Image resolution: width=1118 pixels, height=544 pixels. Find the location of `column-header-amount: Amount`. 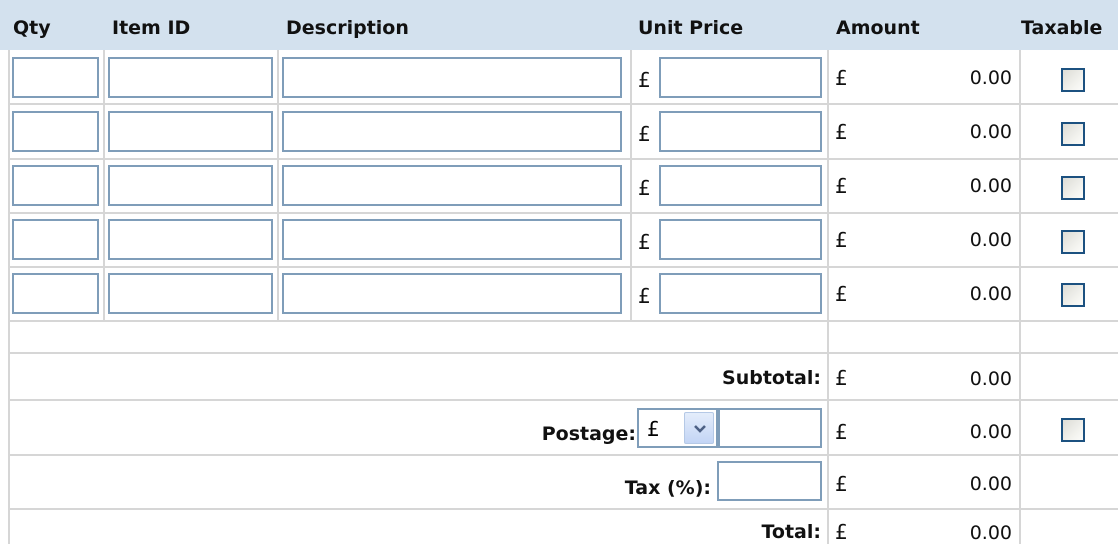

column-header-amount: Amount is located at coordinates (878, 28).